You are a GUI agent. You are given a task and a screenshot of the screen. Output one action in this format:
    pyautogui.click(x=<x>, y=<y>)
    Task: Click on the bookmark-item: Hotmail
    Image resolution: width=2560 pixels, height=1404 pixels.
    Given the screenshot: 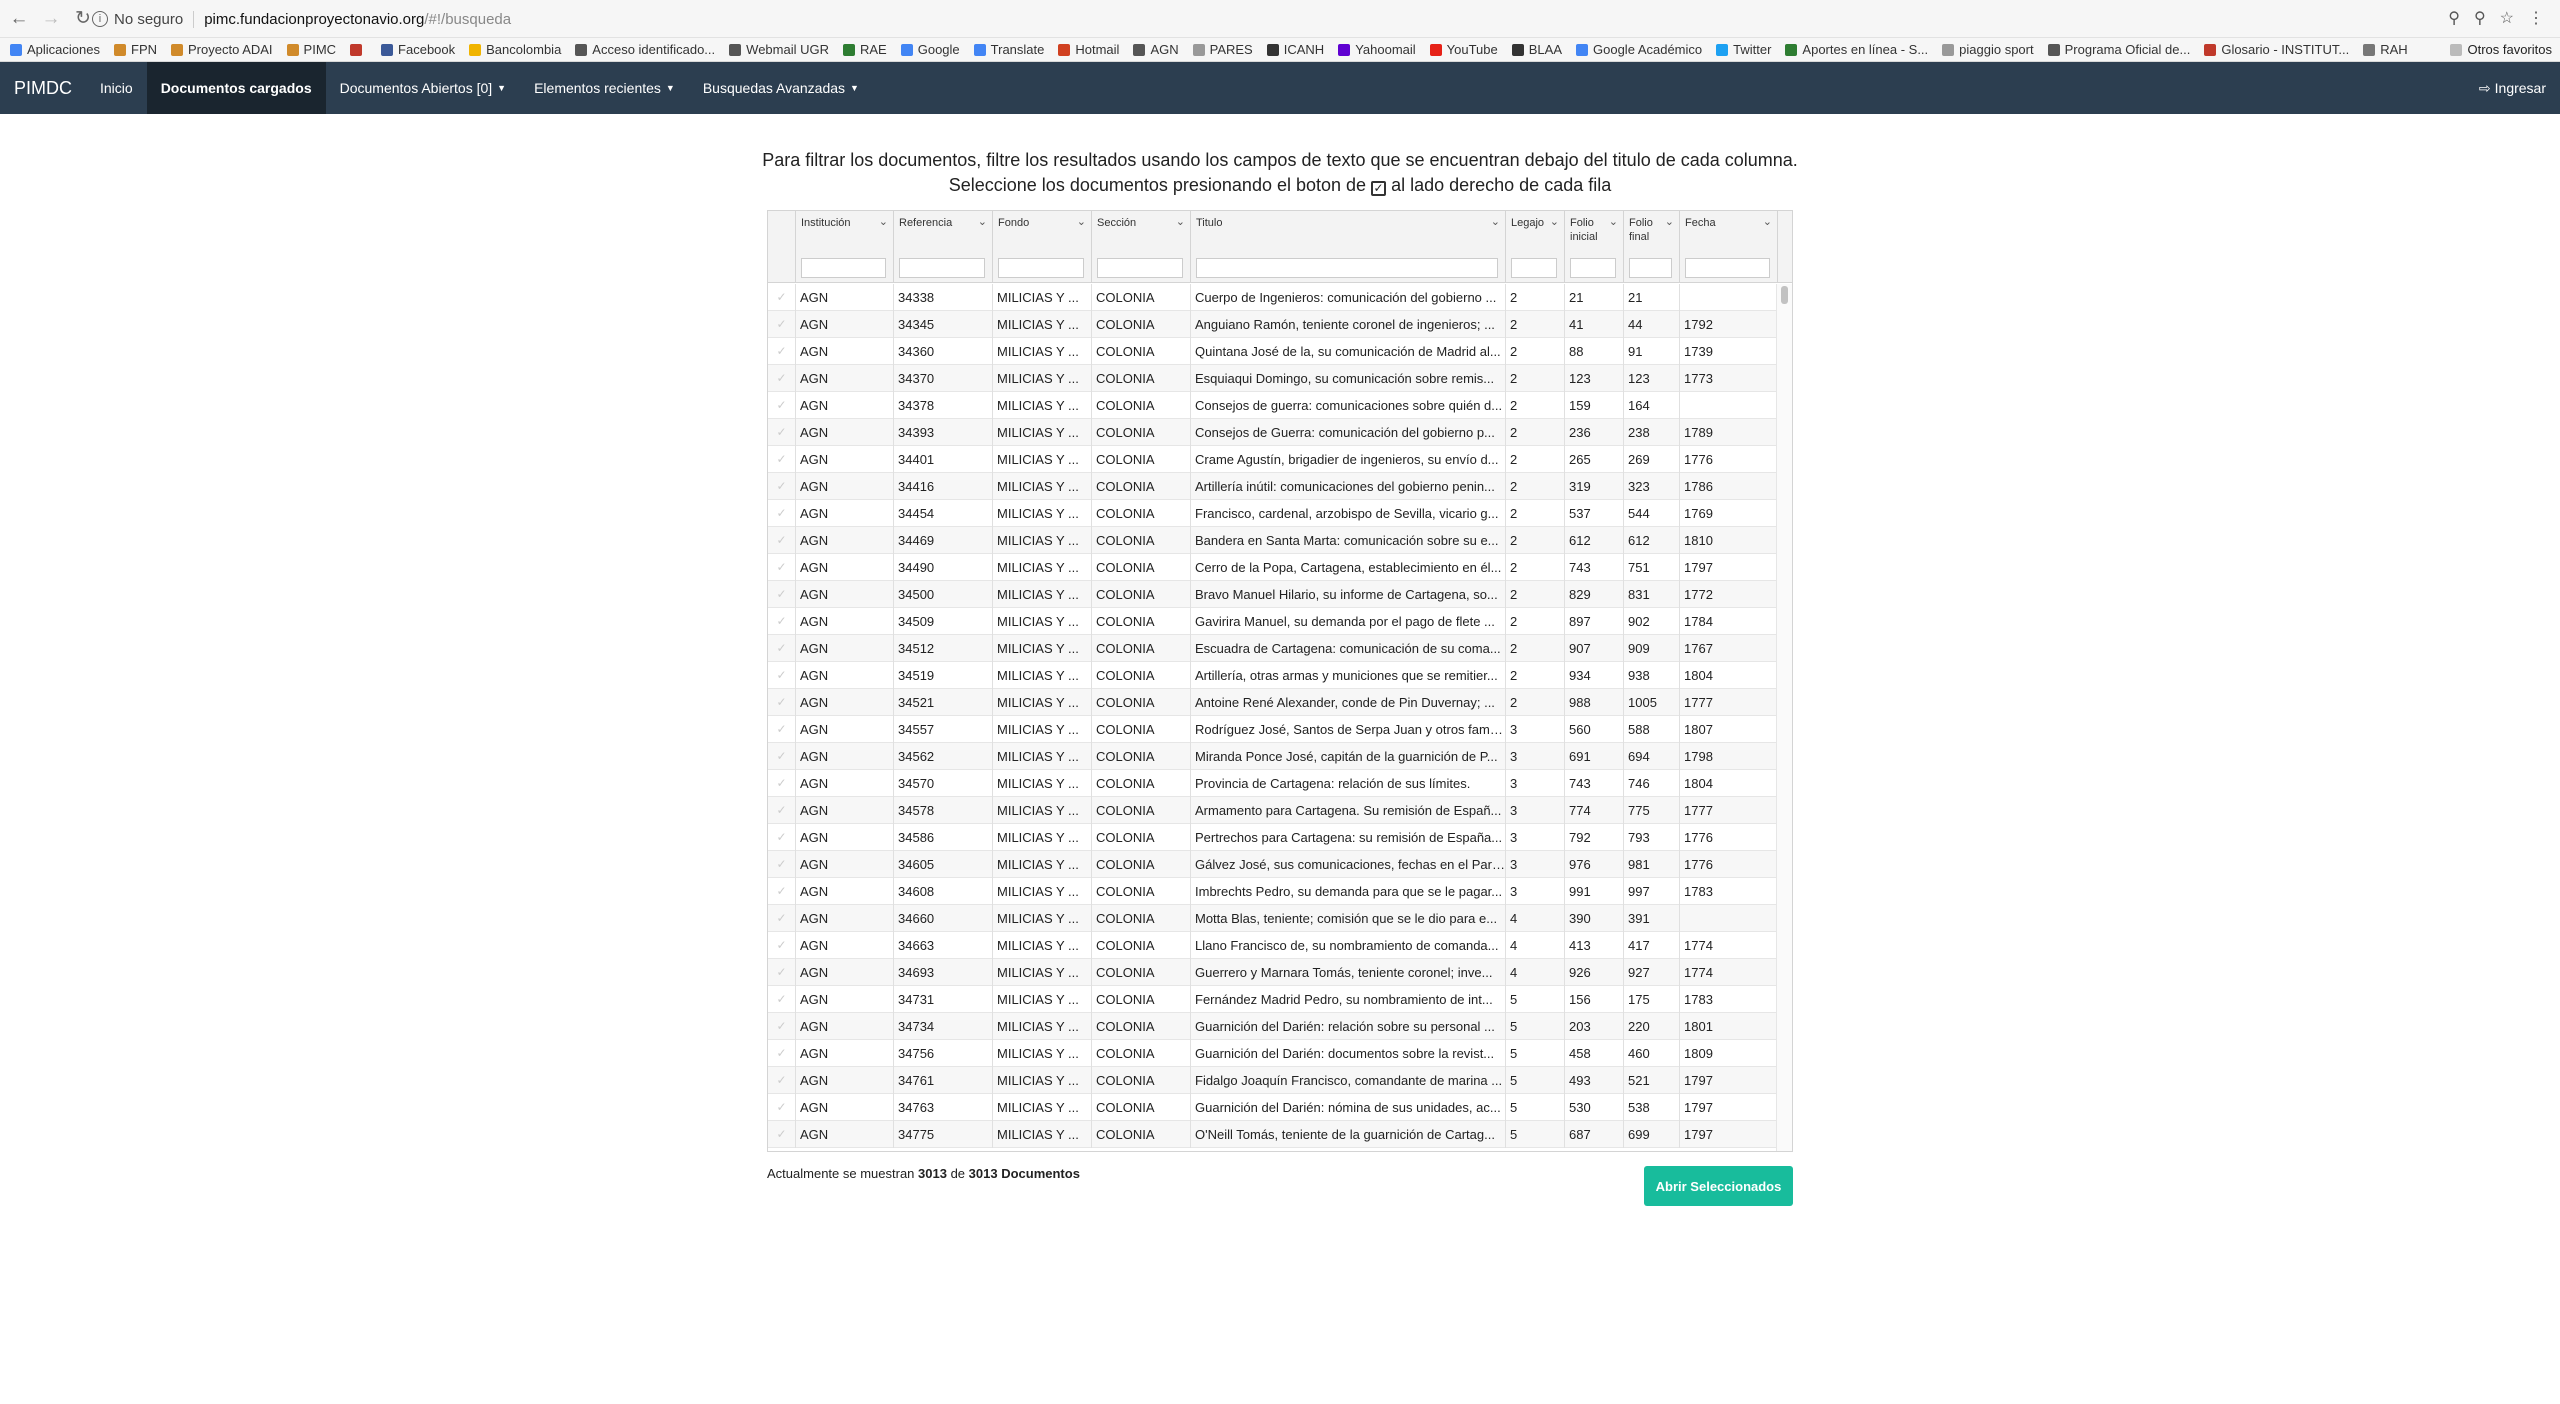 What is the action you would take?
    pyautogui.click(x=1088, y=49)
    